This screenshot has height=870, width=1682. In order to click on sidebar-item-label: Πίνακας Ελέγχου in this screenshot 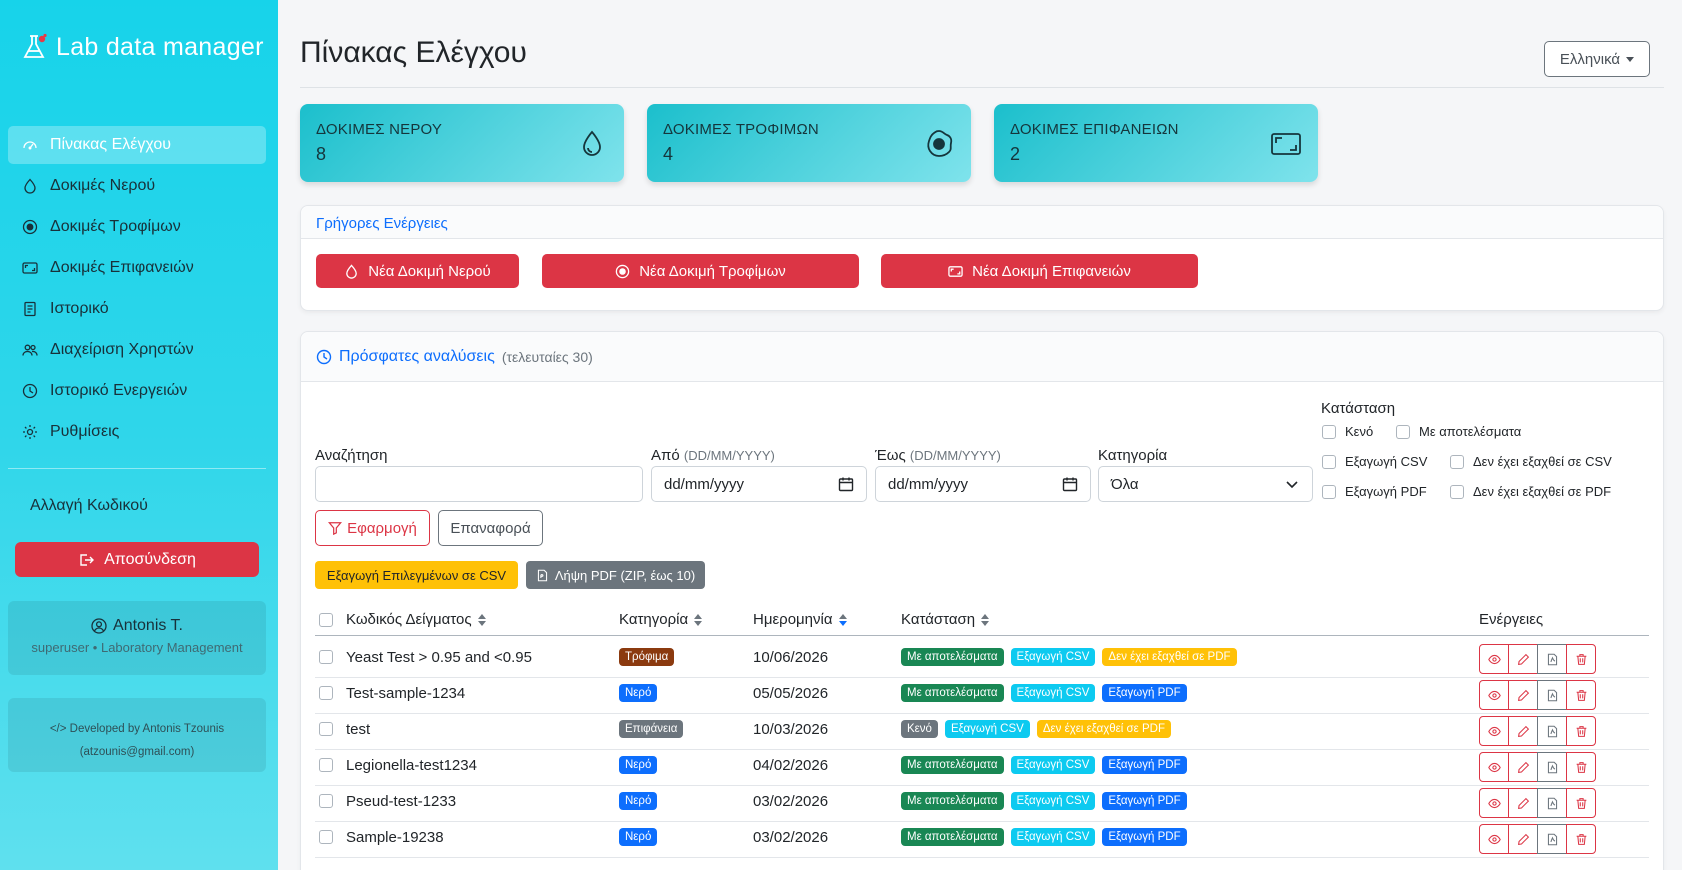, I will do `click(110, 144)`.